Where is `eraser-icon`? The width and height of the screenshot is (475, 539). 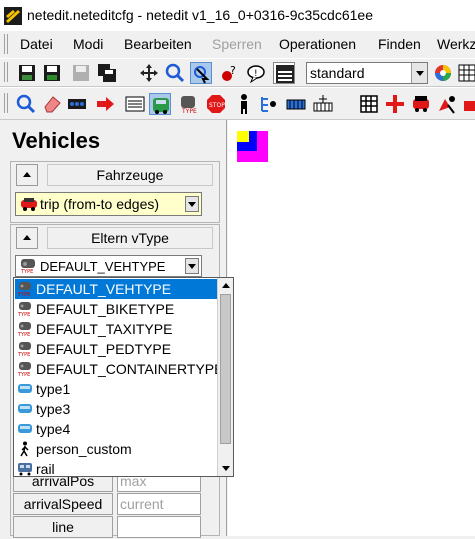
eraser-icon is located at coordinates (52, 104).